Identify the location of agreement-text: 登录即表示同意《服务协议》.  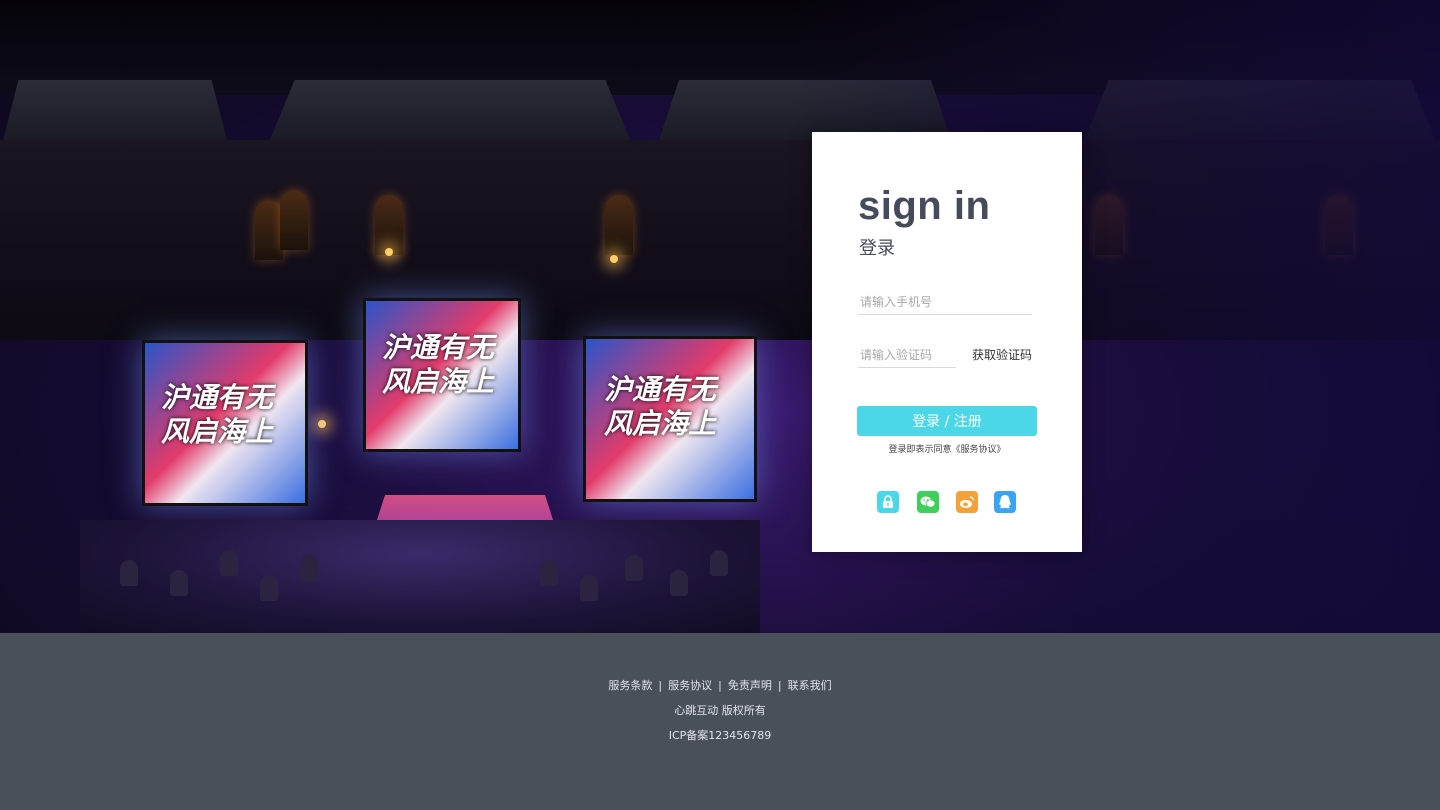
(947, 450).